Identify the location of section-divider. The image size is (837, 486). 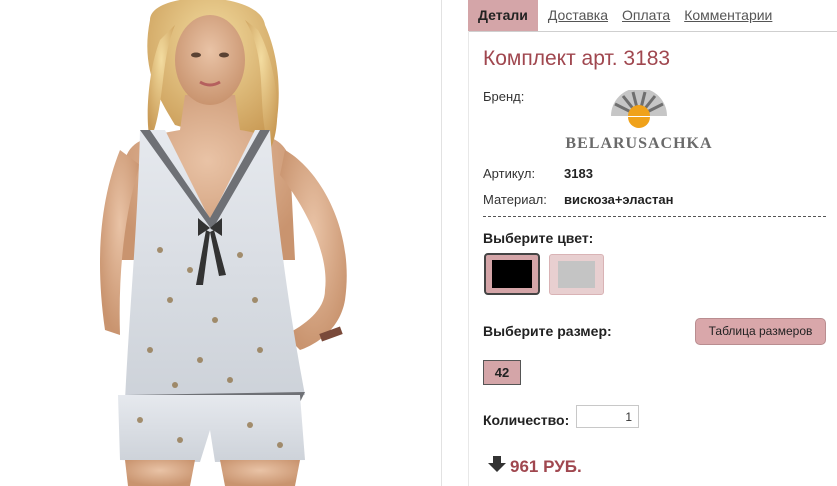
(654, 216).